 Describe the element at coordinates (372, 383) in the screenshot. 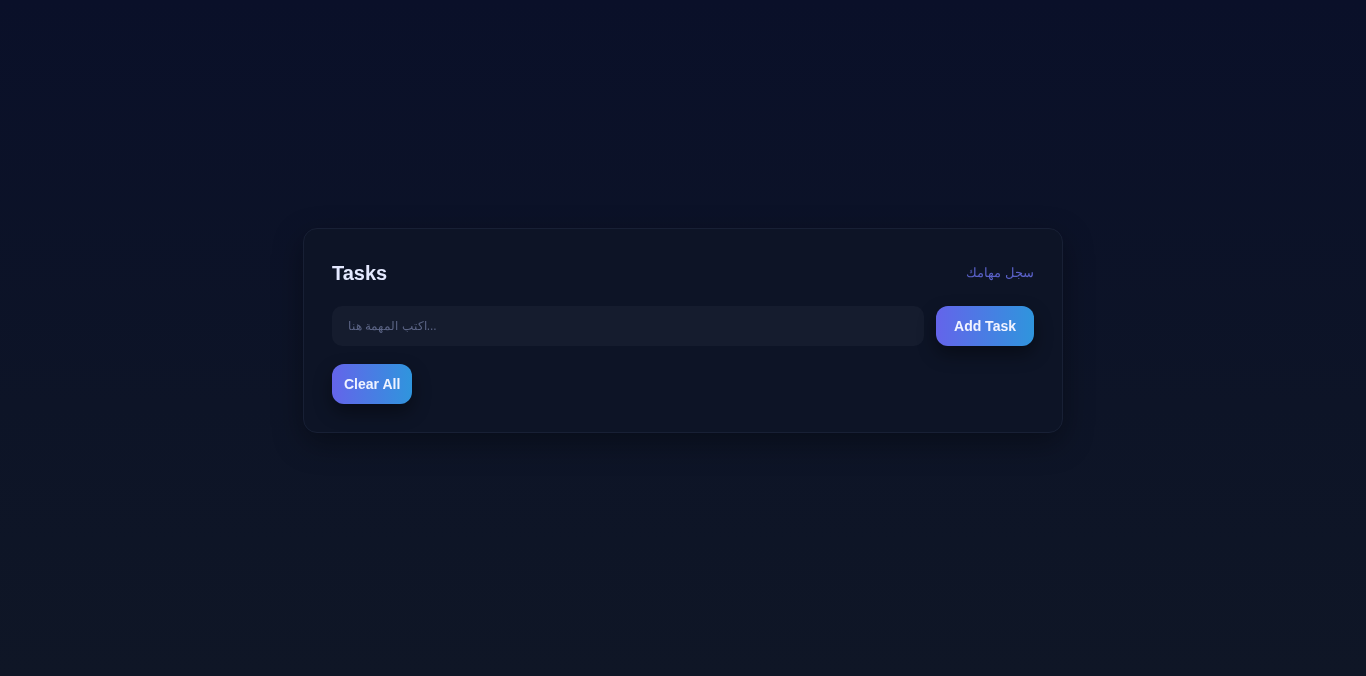

I see `clear-all-button: Clear All` at that location.